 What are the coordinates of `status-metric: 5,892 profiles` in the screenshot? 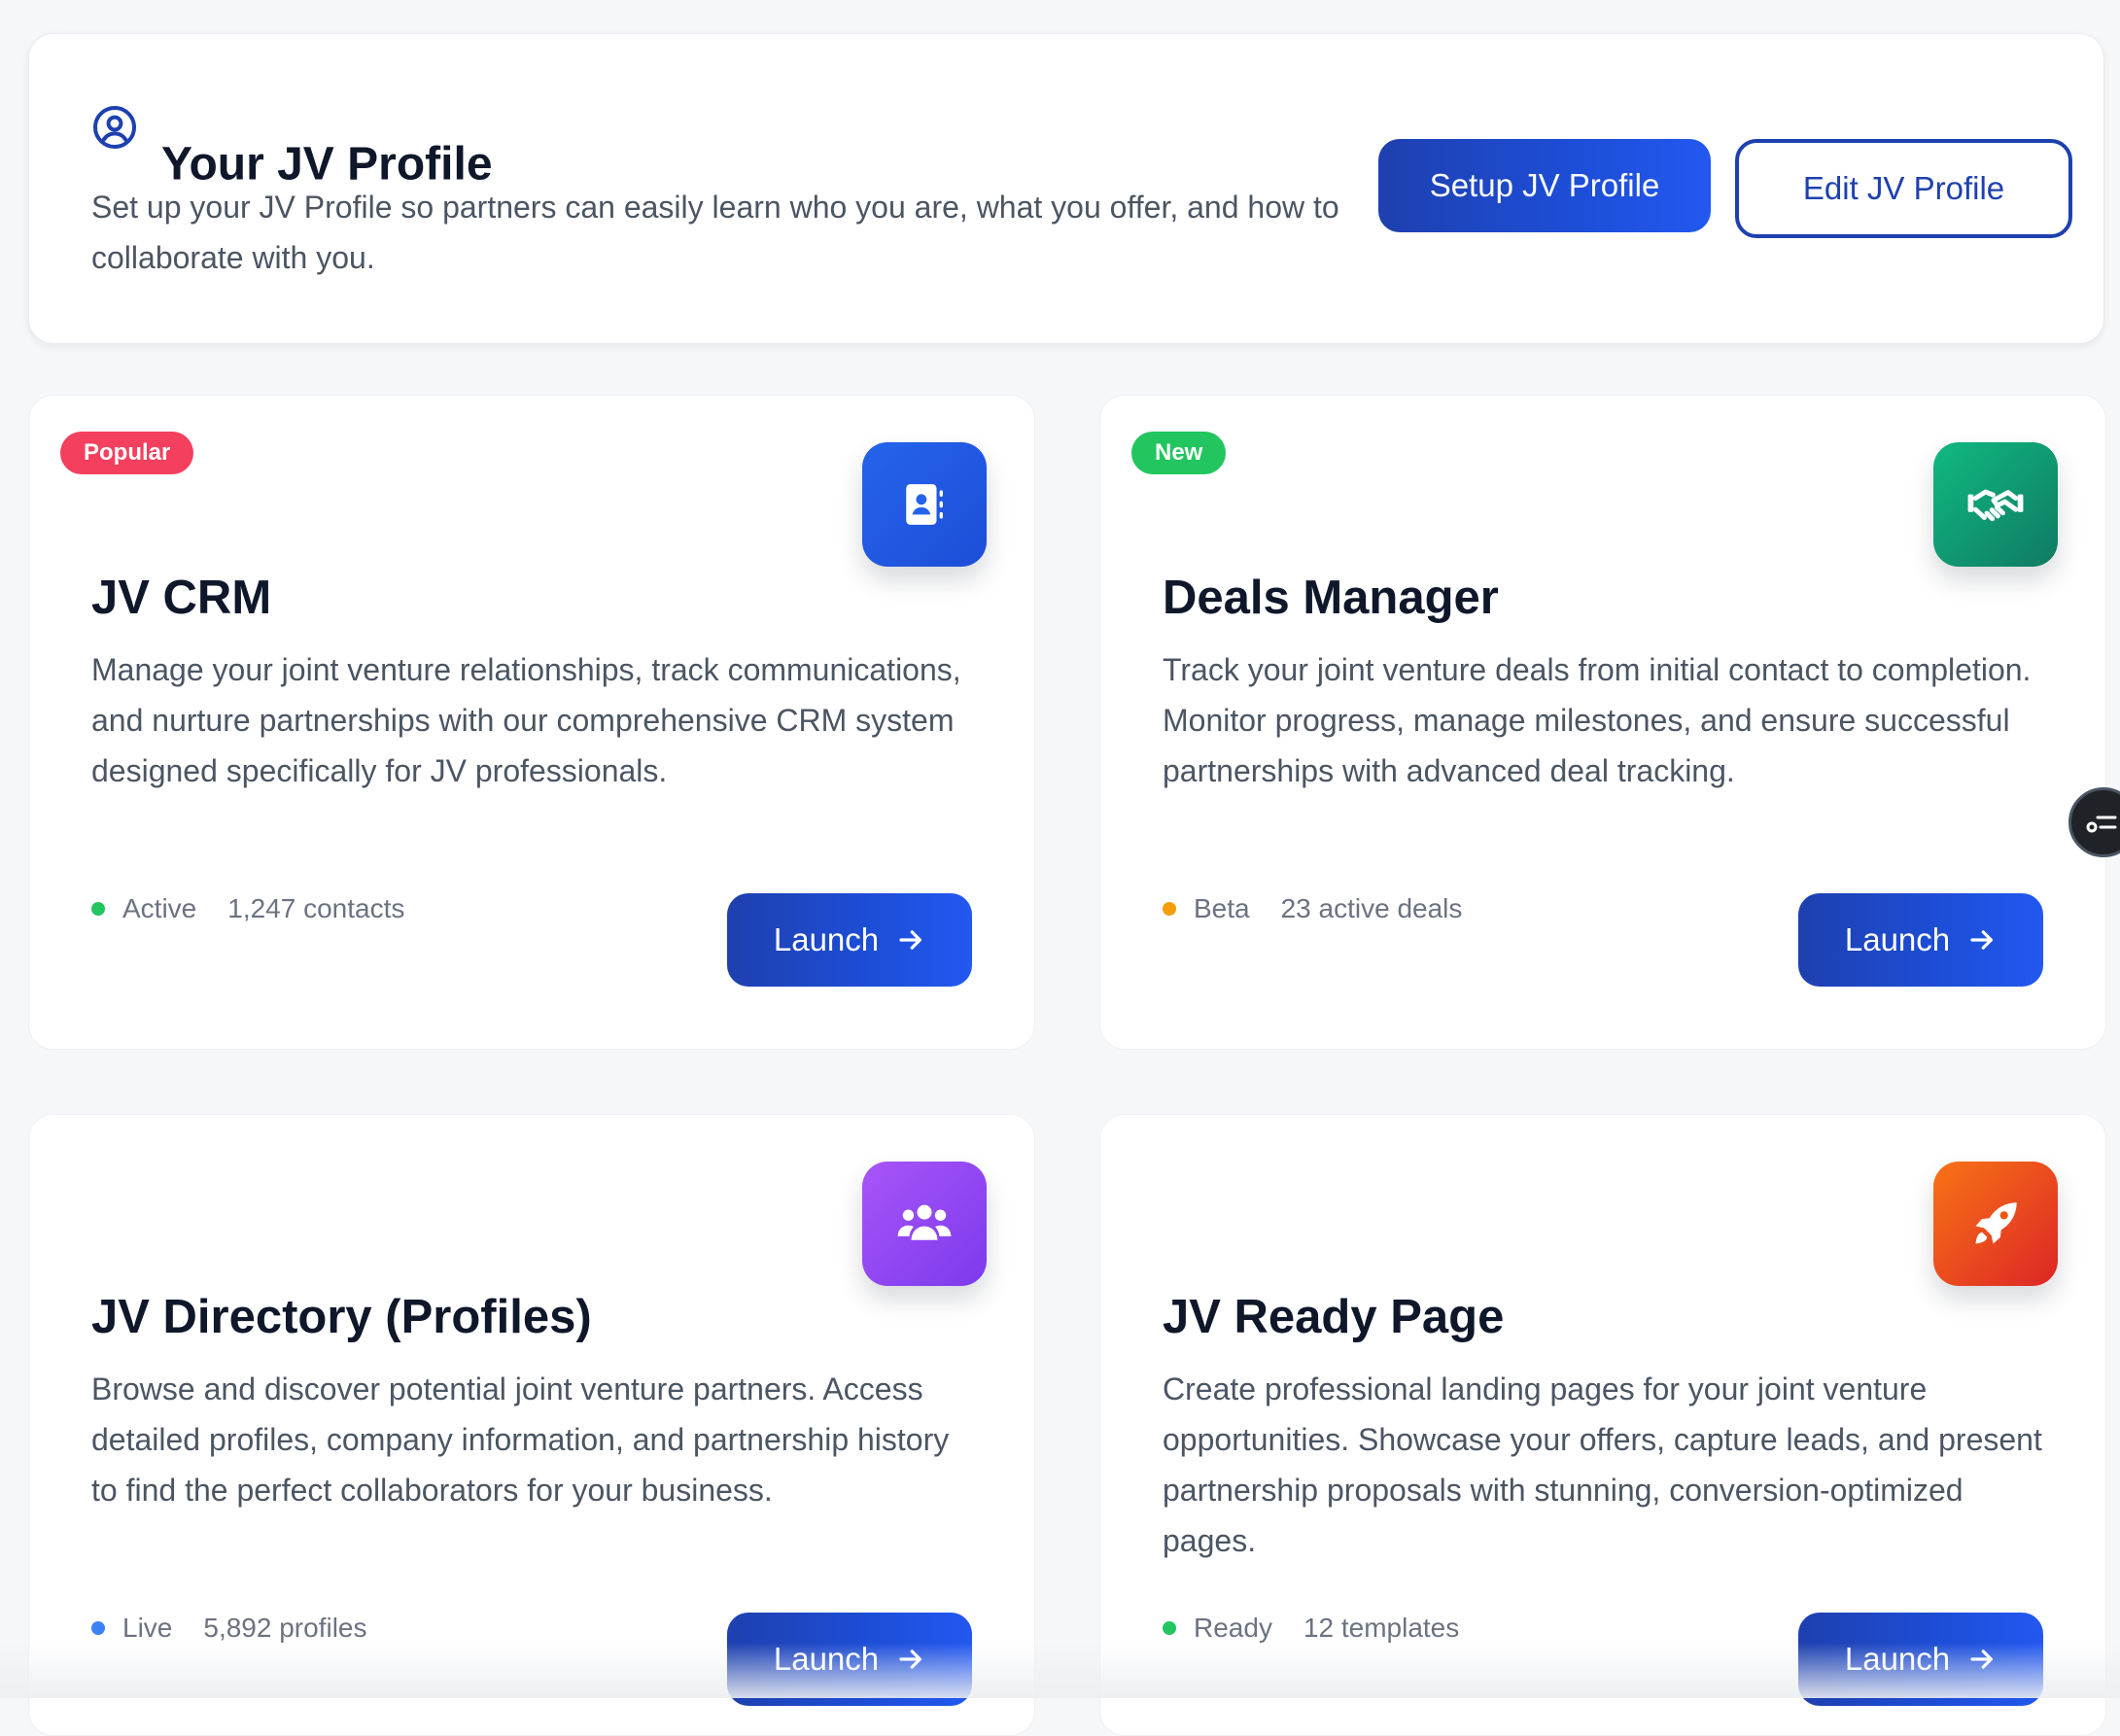 It's located at (285, 1628).